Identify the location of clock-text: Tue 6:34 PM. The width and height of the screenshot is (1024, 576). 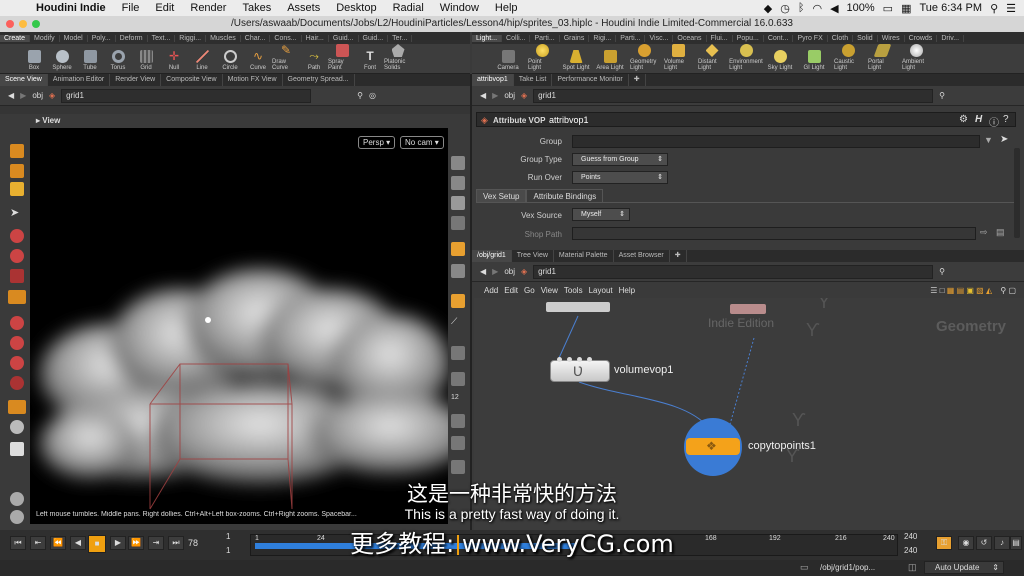
(950, 8).